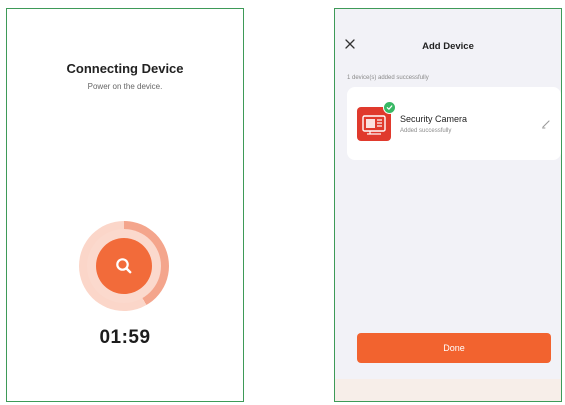 This screenshot has width=565, height=405. I want to click on device-name: Security Camera, so click(434, 119).